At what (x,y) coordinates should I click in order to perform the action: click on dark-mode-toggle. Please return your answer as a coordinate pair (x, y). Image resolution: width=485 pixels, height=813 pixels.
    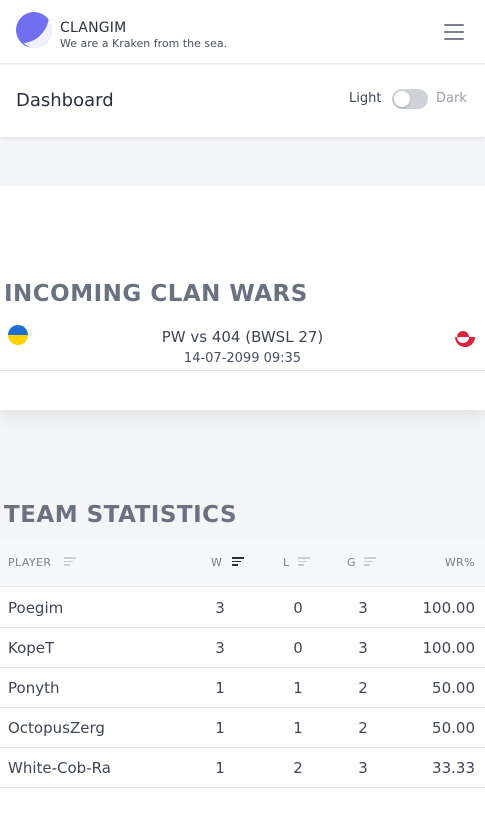
    Looking at the image, I should click on (410, 99).